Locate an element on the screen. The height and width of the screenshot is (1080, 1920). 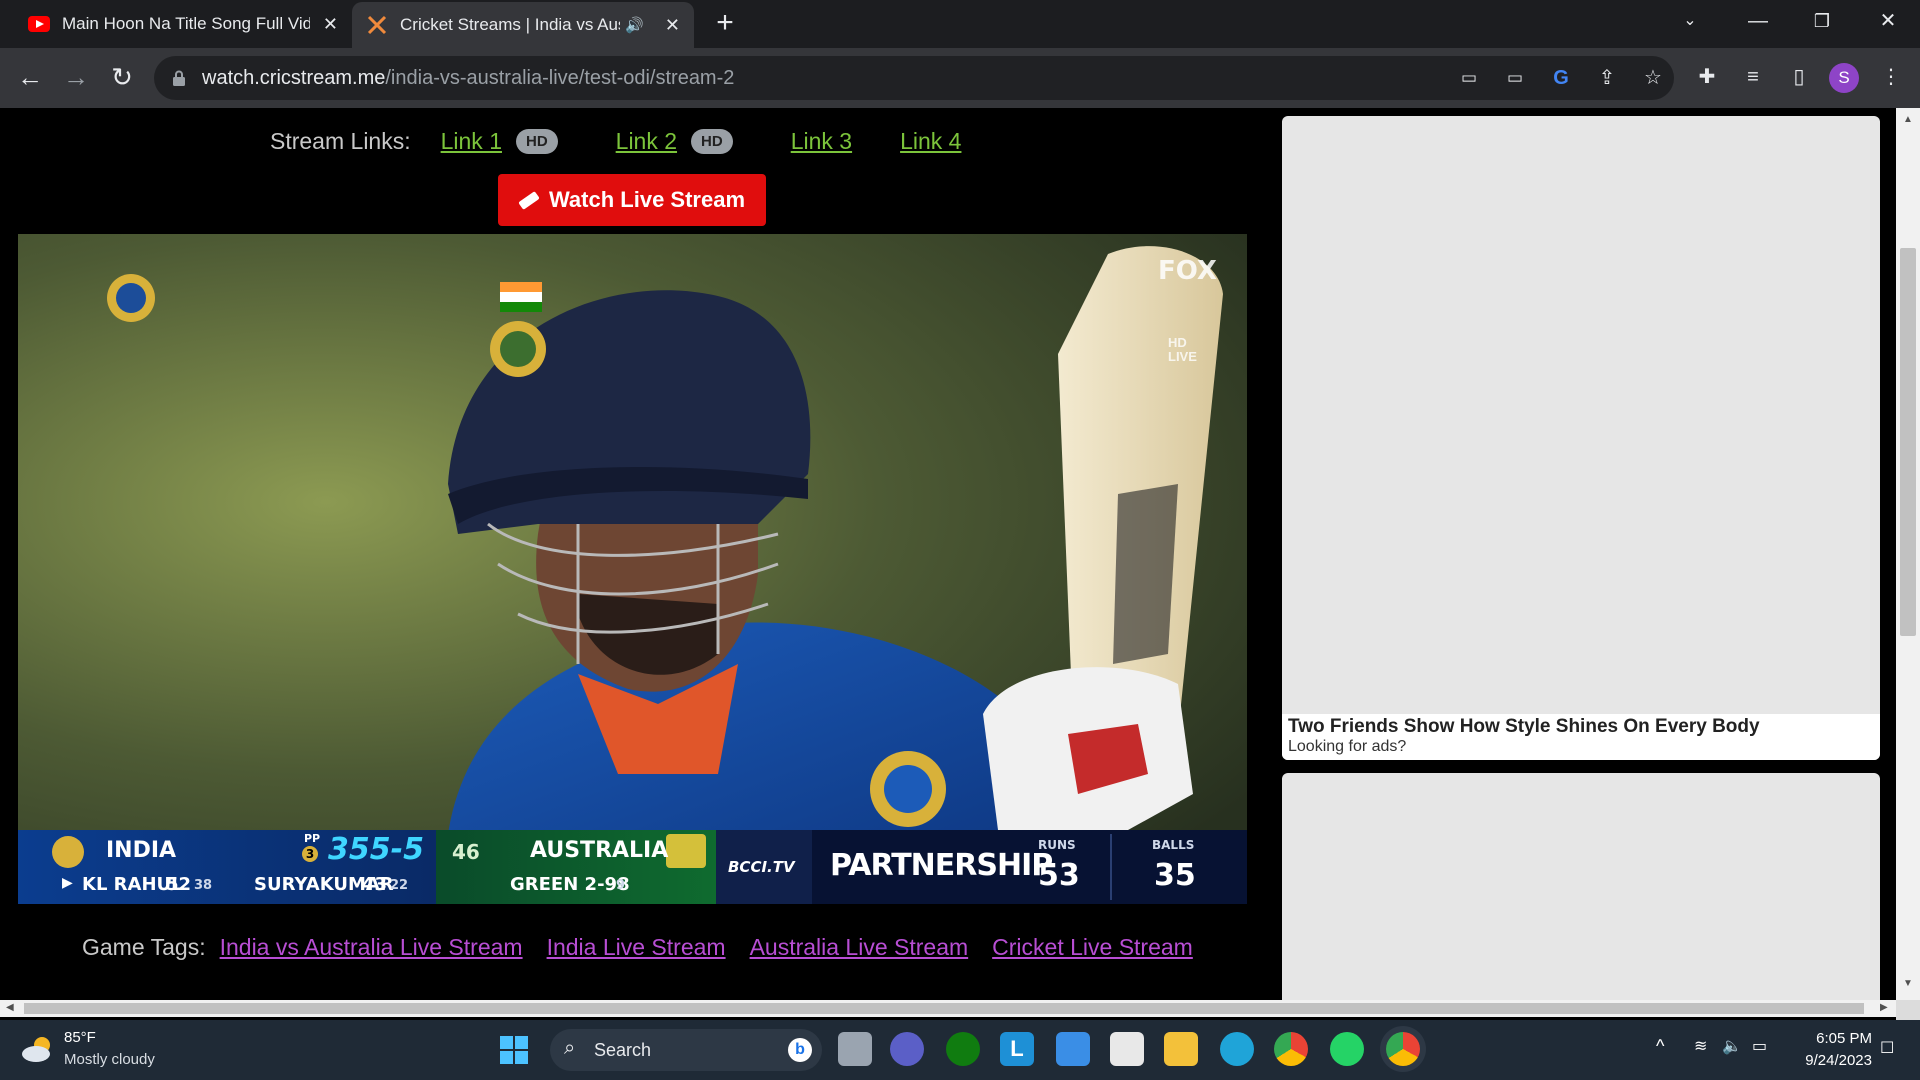
tasks-checkmark-icon is located at coordinates (1073, 1049).